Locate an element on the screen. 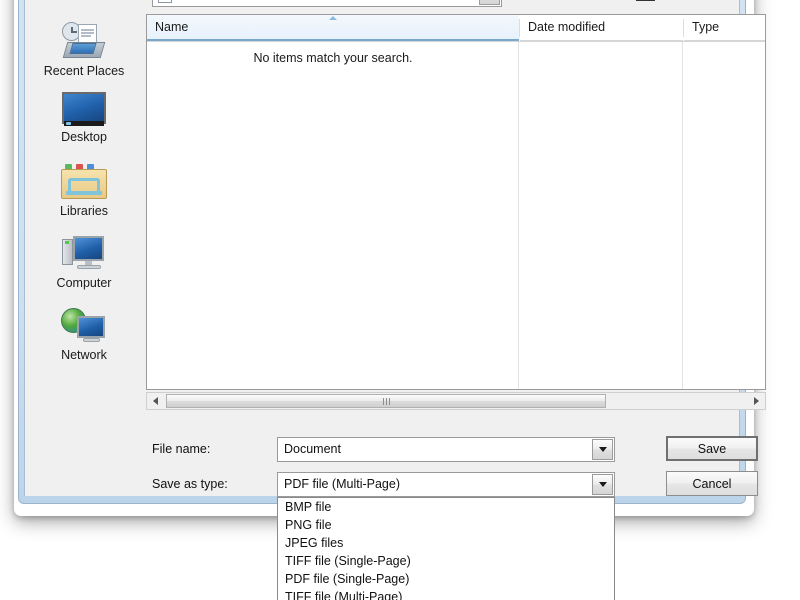 The width and height of the screenshot is (800, 600). place-item-recent-places: Recent Places is located at coordinates (84, 50).